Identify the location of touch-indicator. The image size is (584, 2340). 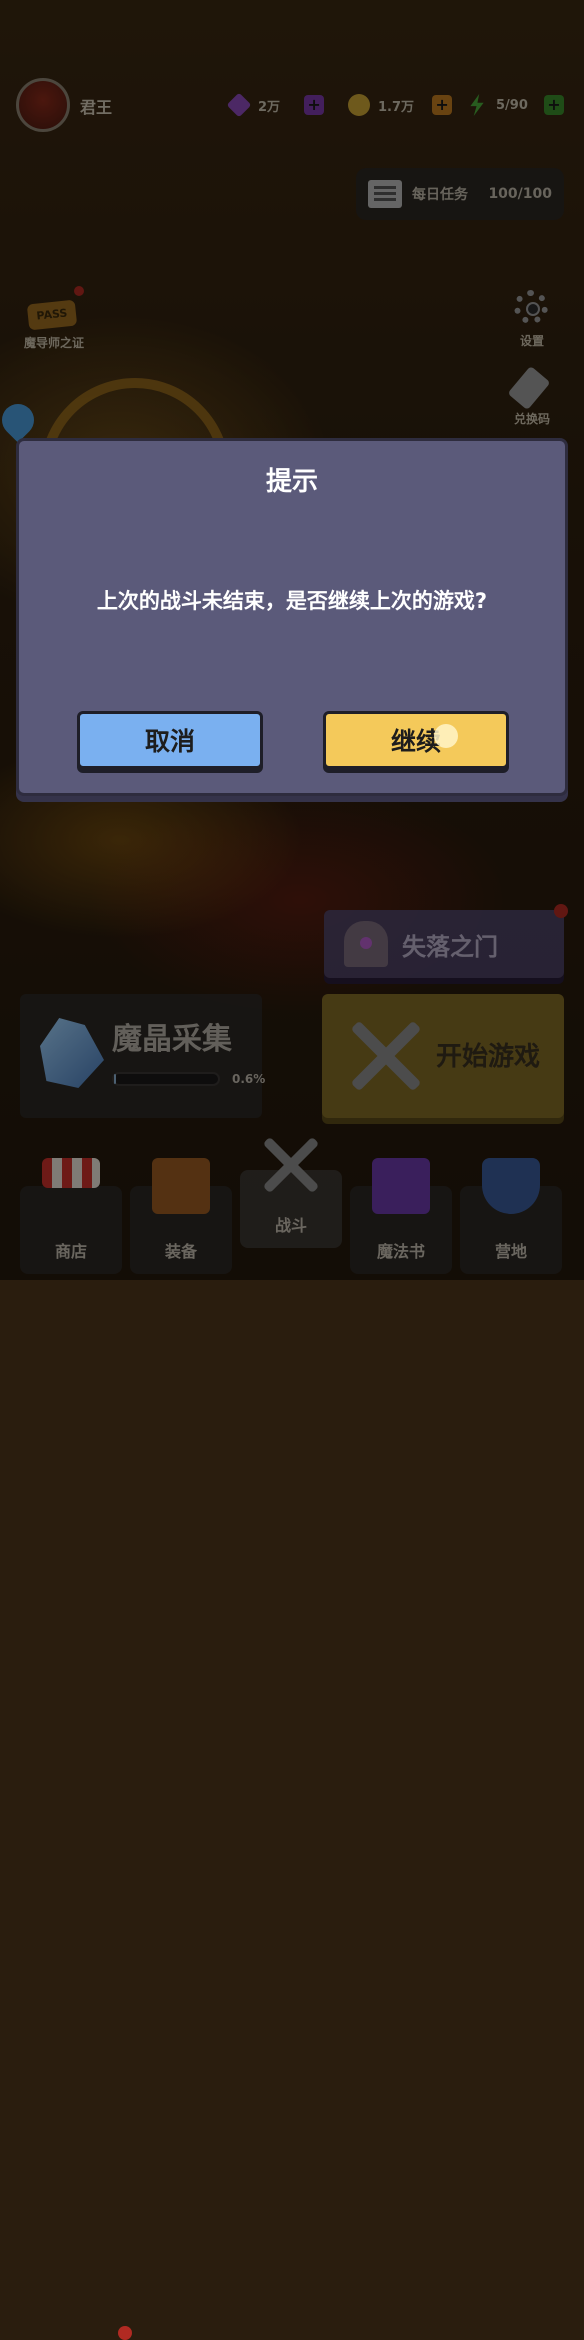
(446, 736).